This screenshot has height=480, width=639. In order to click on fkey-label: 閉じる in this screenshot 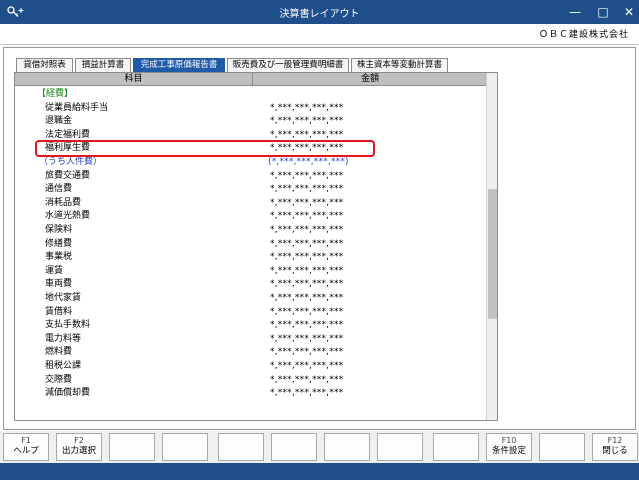, I will do `click(615, 451)`.